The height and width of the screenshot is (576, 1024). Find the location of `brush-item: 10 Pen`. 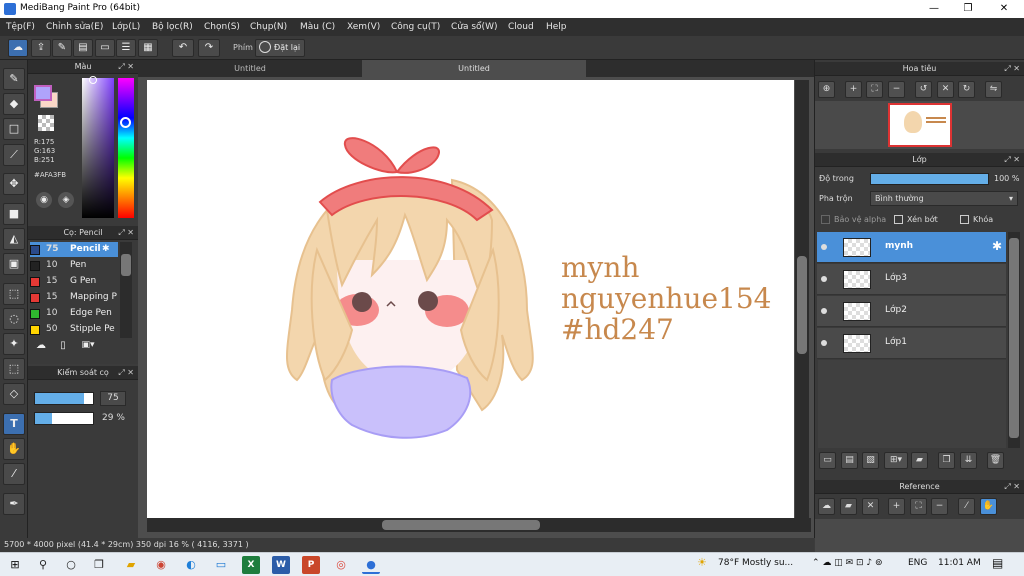

brush-item: 10 Pen is located at coordinates (74, 265).